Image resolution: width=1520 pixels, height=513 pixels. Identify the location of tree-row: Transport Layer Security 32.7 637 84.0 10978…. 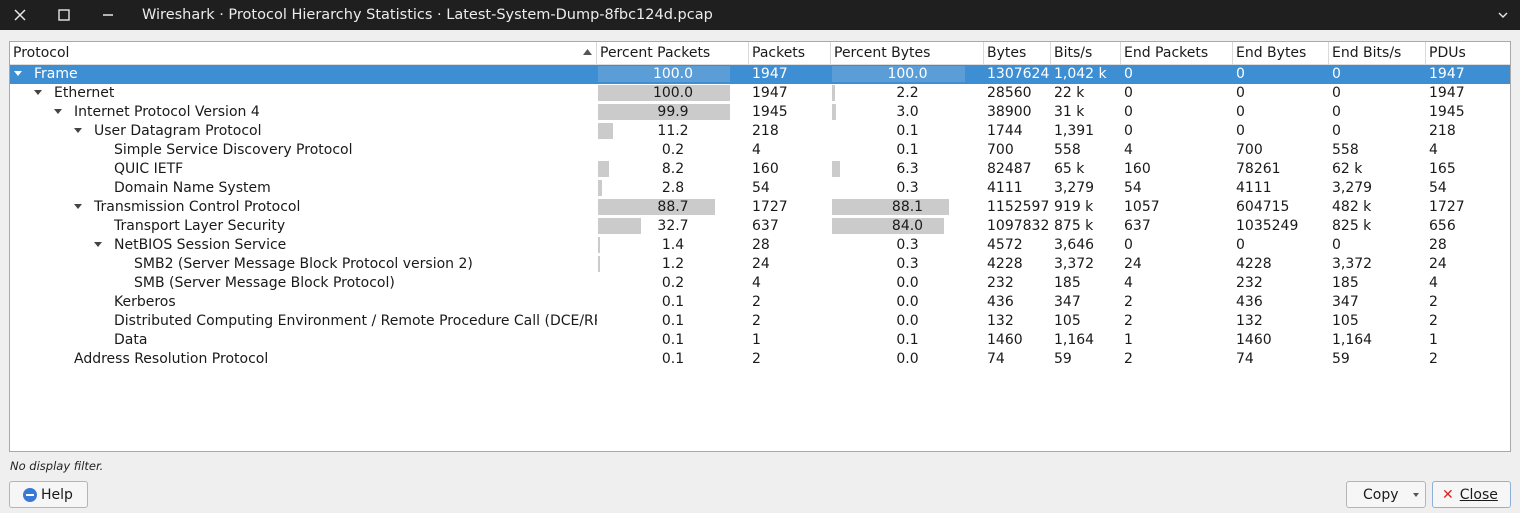
(760, 226).